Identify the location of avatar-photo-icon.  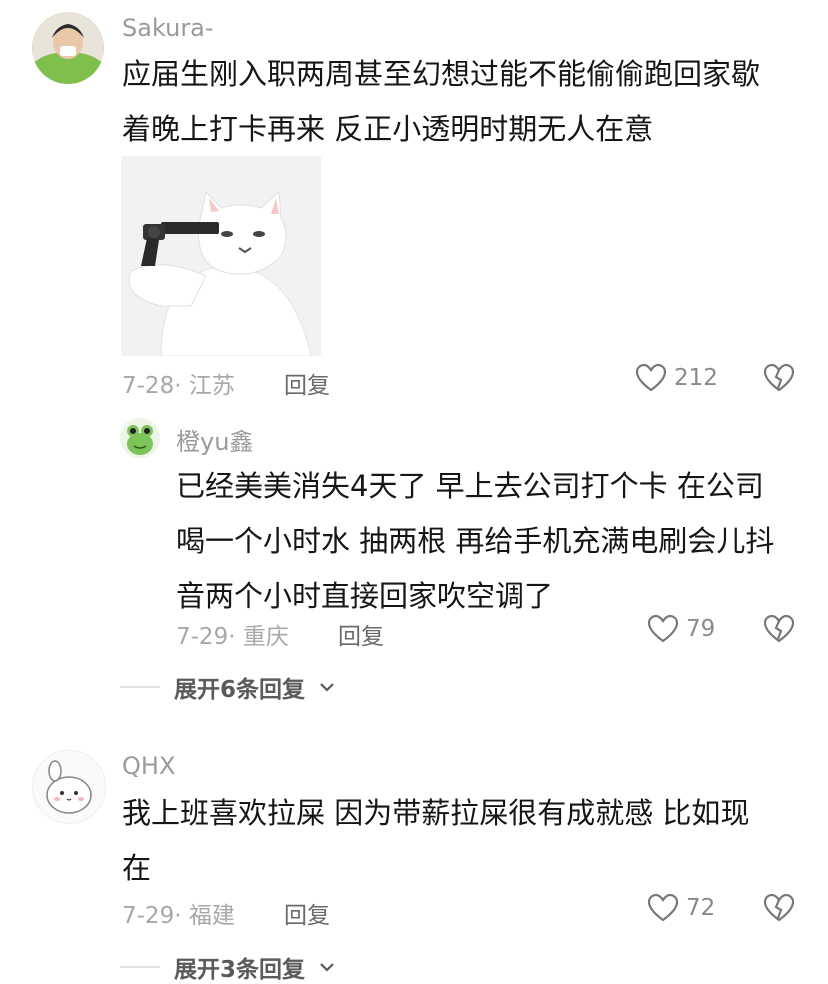
(68, 48).